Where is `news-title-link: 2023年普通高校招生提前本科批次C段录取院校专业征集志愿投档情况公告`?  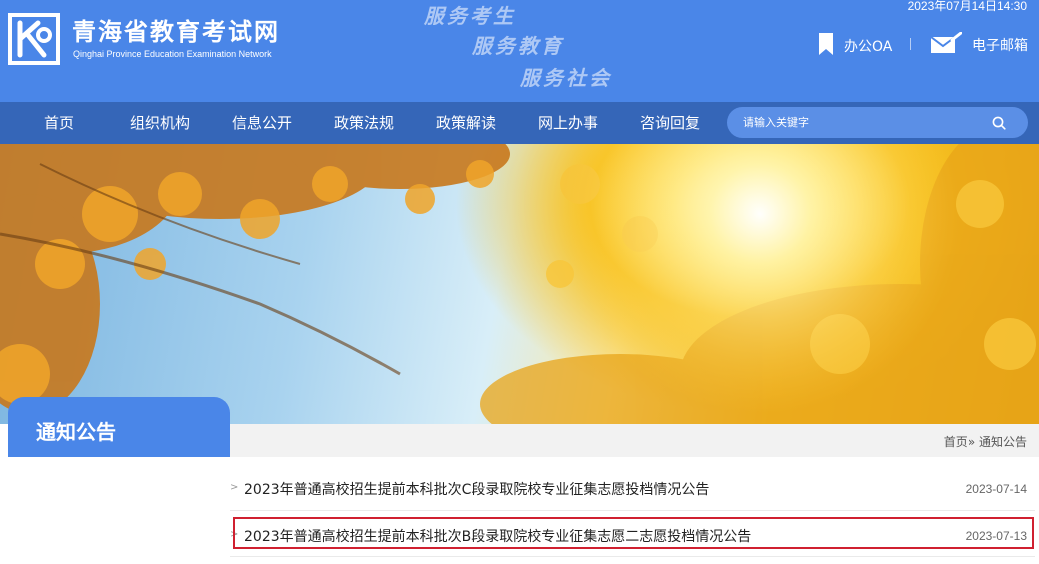
news-title-link: 2023年普通高校招生提前本科批次C段录取院校专业征集志愿投档情况公告 is located at coordinates (476, 489).